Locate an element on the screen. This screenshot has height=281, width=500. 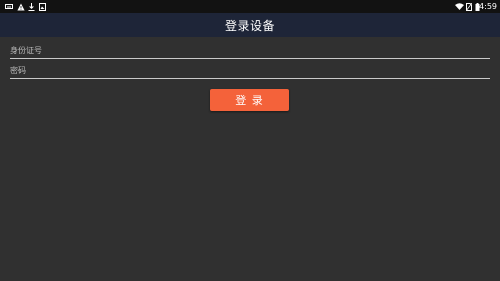
keyboard-icon is located at coordinates (8, 6).